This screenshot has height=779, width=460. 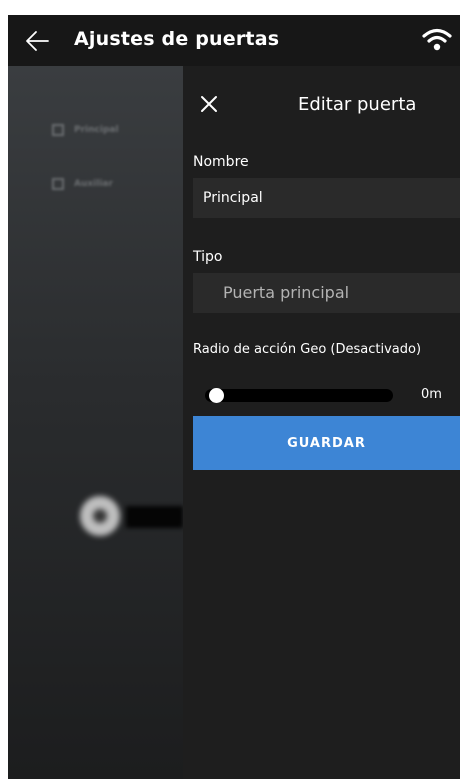 What do you see at coordinates (154, 517) in the screenshot?
I see `background-bar` at bounding box center [154, 517].